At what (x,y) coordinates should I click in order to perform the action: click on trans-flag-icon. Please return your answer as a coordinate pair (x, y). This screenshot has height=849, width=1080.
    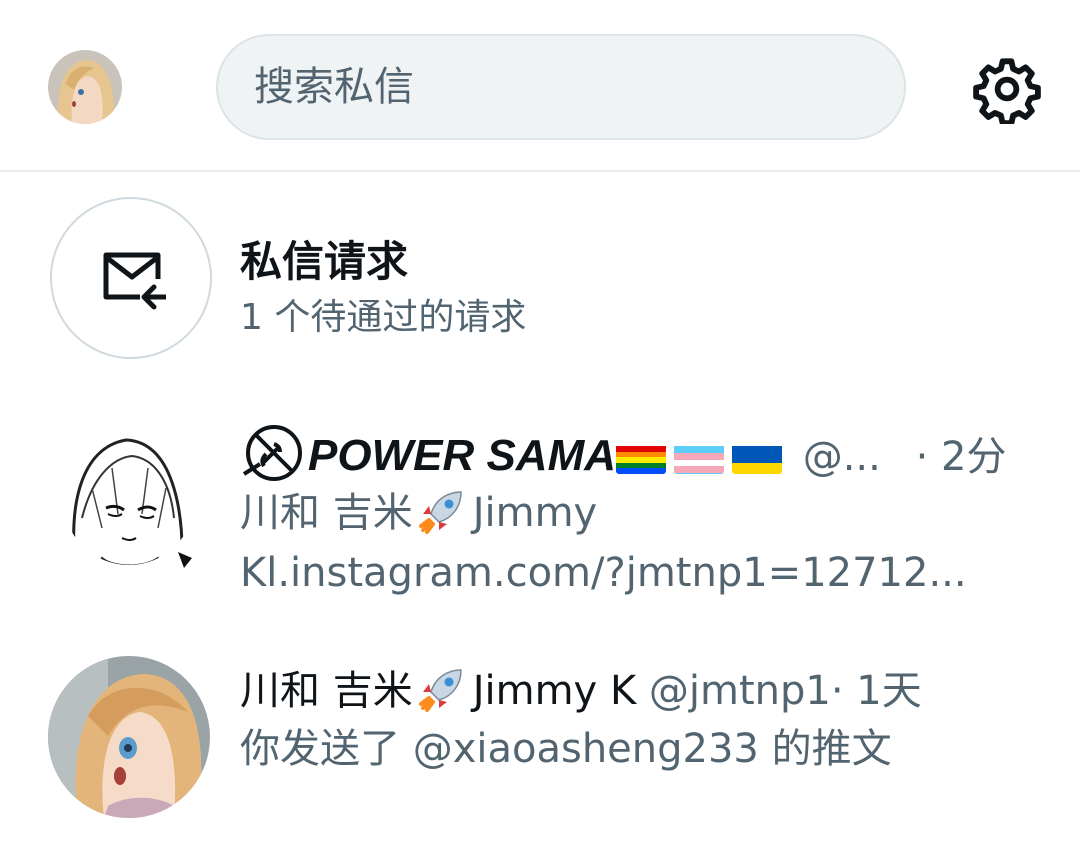
    Looking at the image, I should click on (699, 457).